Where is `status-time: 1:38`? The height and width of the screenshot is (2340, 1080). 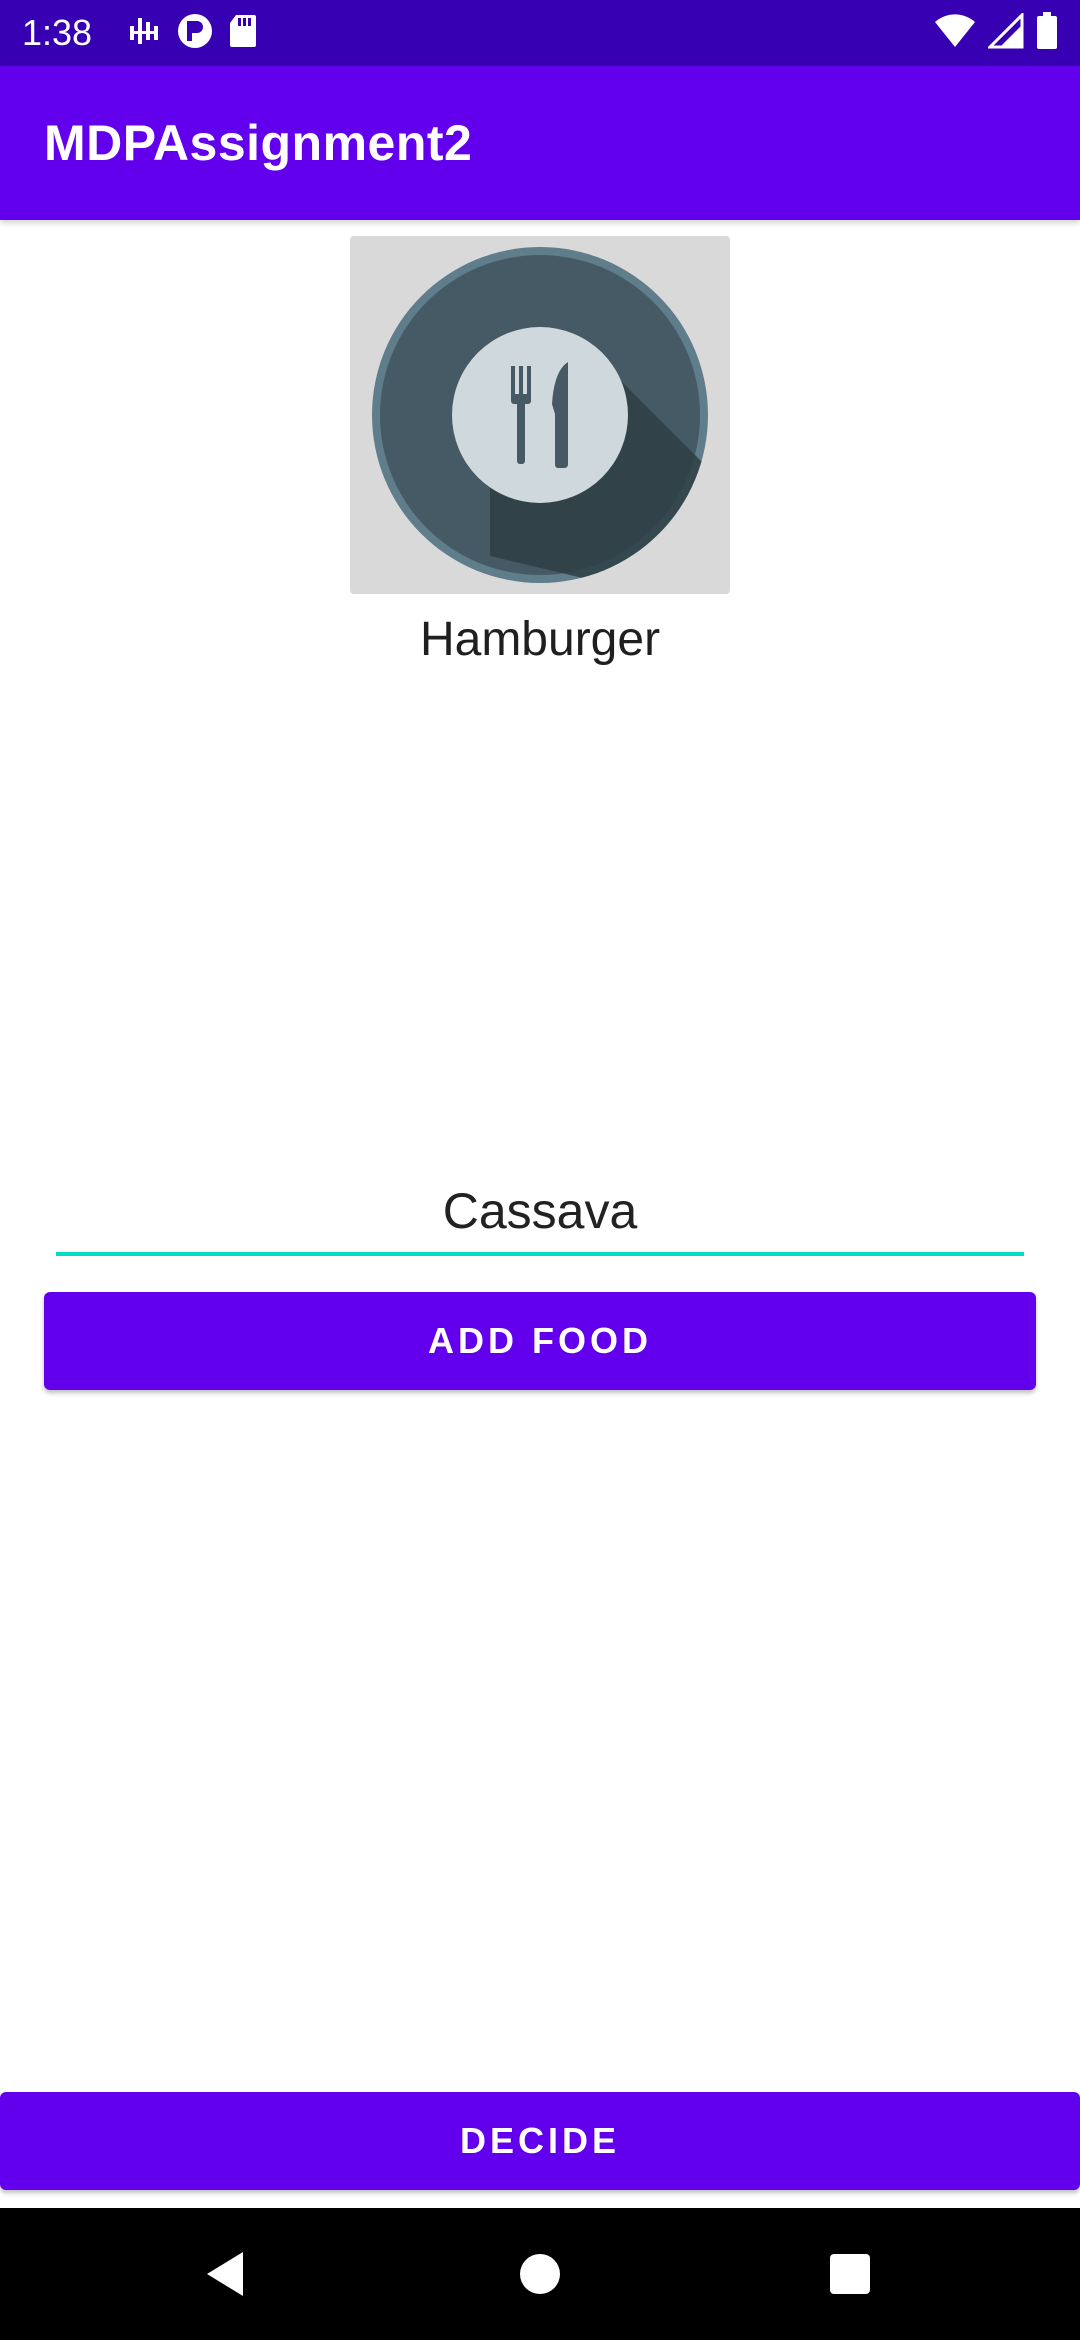 status-time: 1:38 is located at coordinates (57, 32).